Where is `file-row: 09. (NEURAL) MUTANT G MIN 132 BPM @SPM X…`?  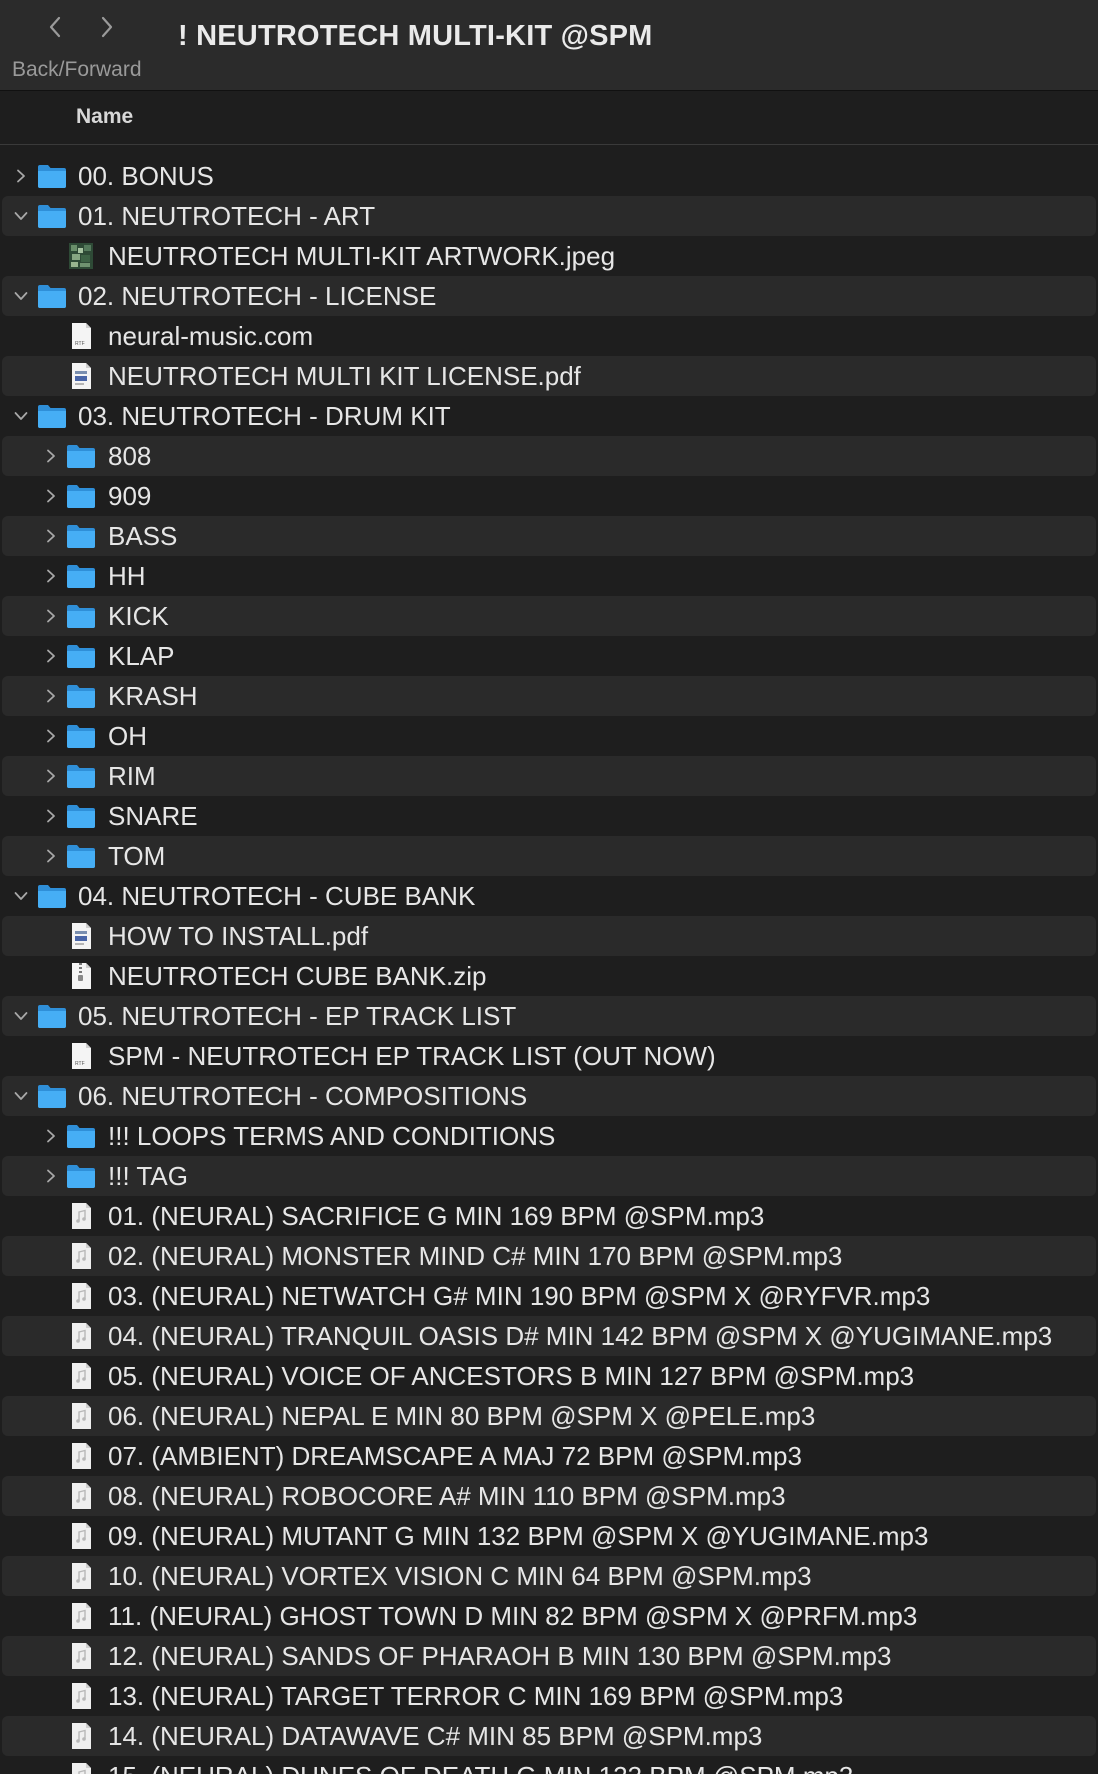
file-row: 09. (NEURAL) MUTANT G MIN 132 BPM @SPM X… is located at coordinates (549, 1536).